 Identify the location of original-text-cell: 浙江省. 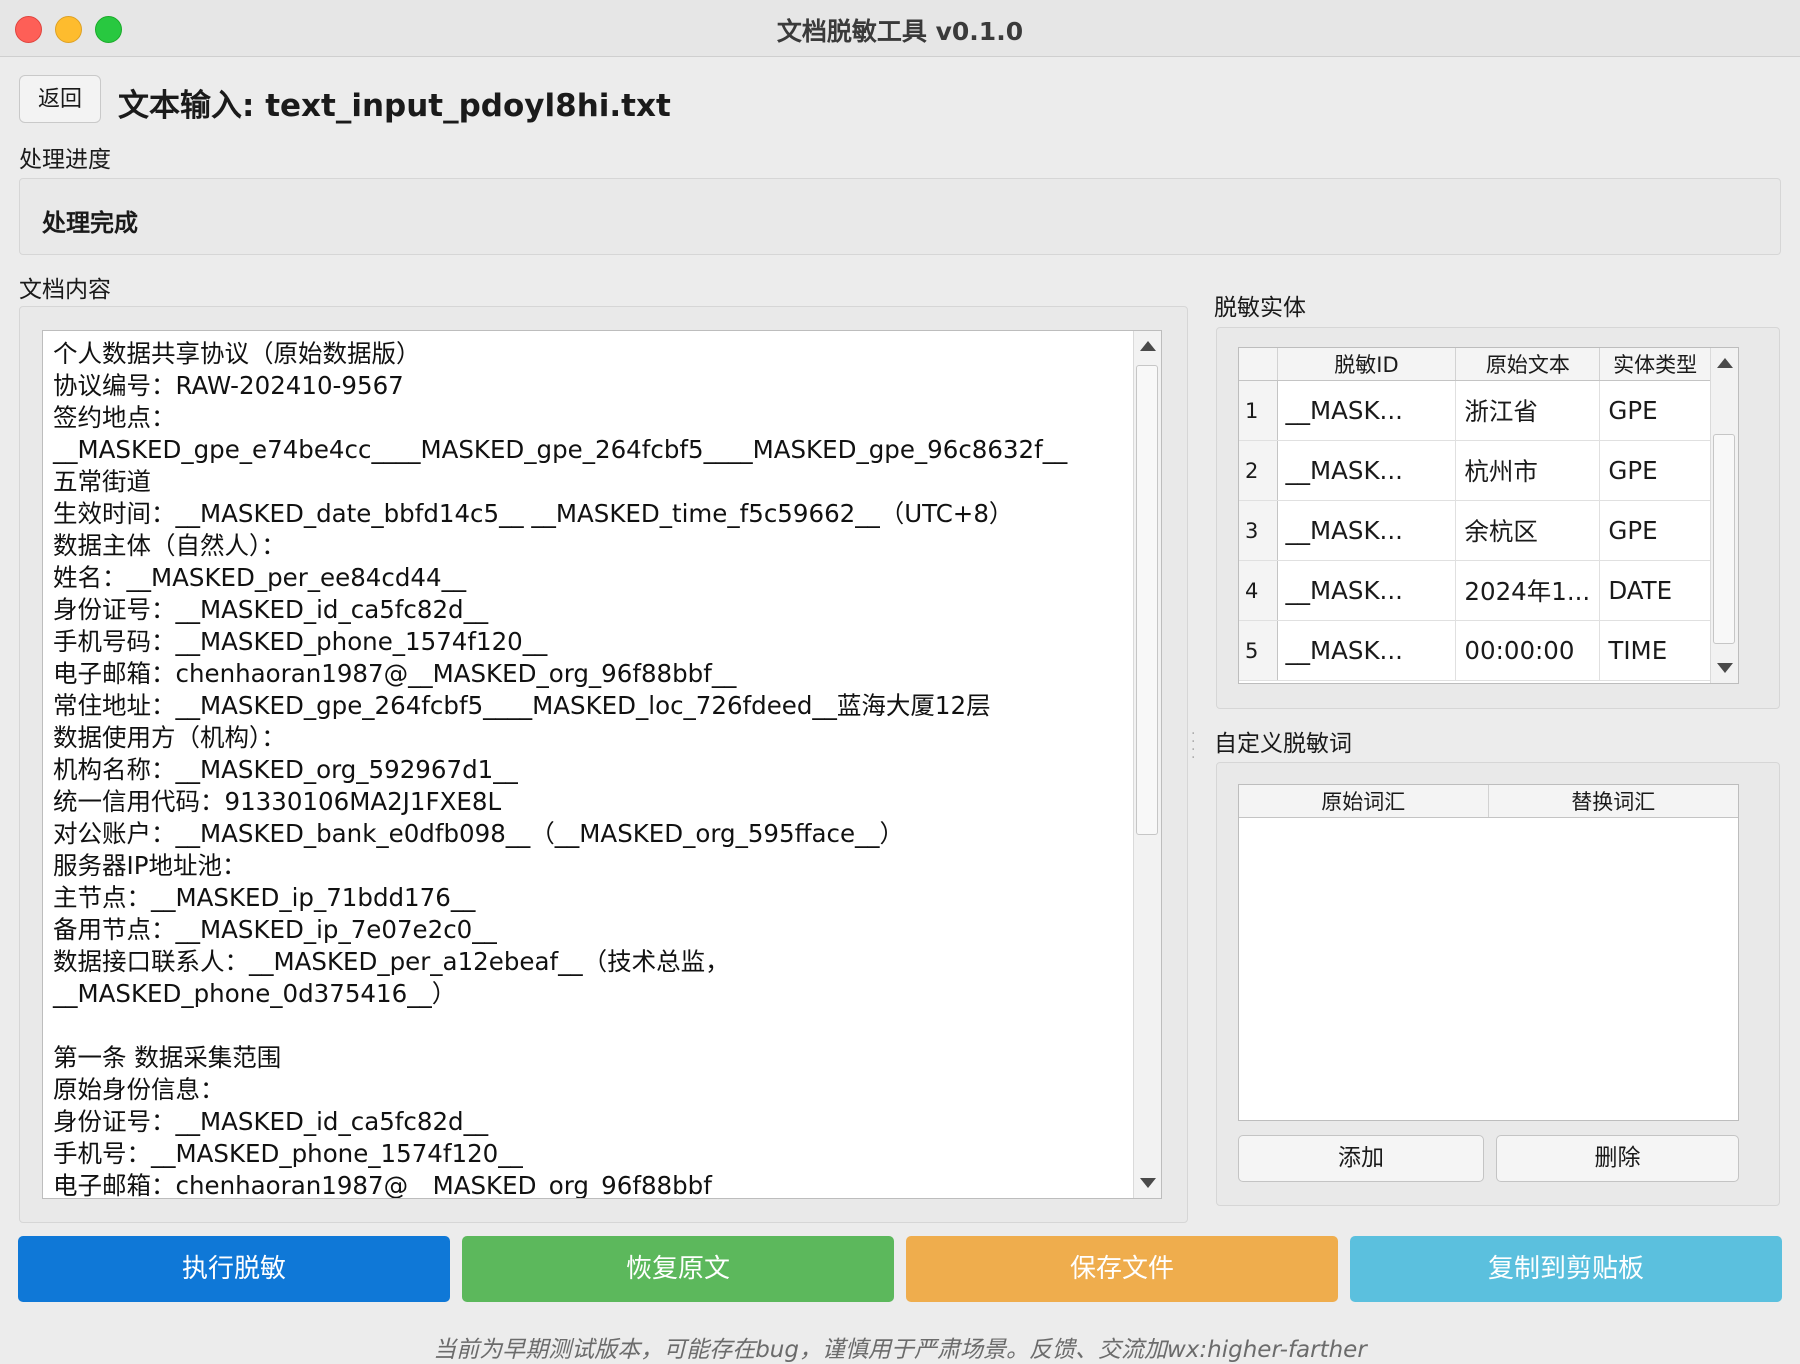
(1528, 410).